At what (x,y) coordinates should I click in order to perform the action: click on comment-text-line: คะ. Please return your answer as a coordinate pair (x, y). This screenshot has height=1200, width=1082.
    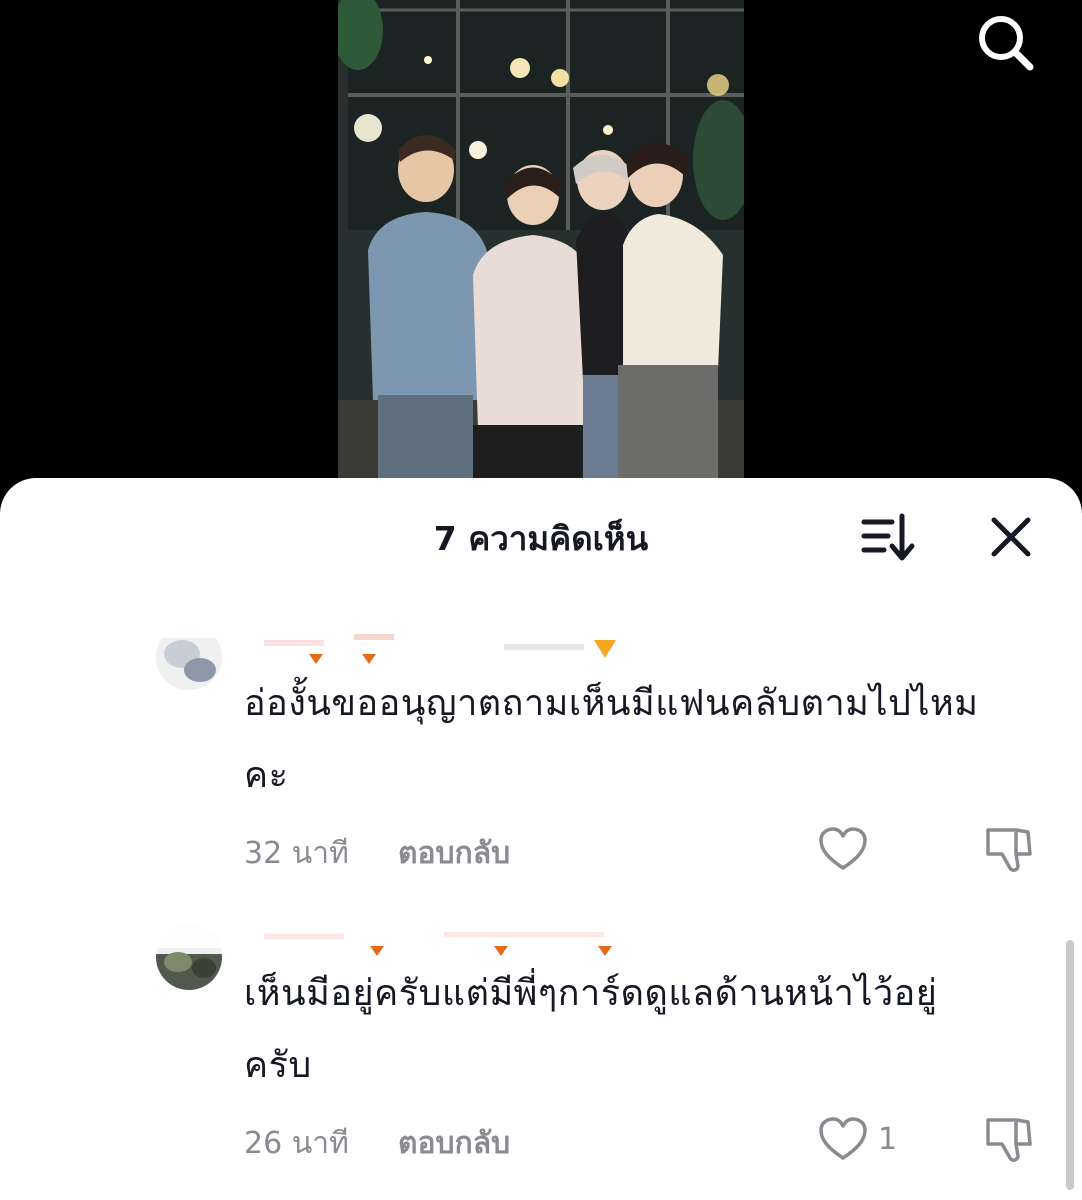
    Looking at the image, I should click on (266, 775).